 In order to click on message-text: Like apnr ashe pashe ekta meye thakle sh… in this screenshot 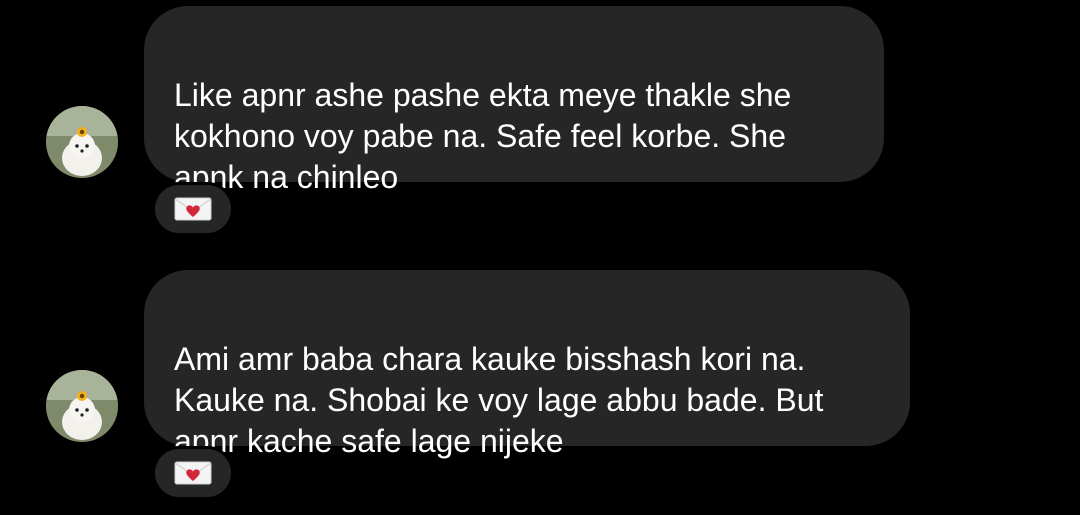, I will do `click(483, 136)`.